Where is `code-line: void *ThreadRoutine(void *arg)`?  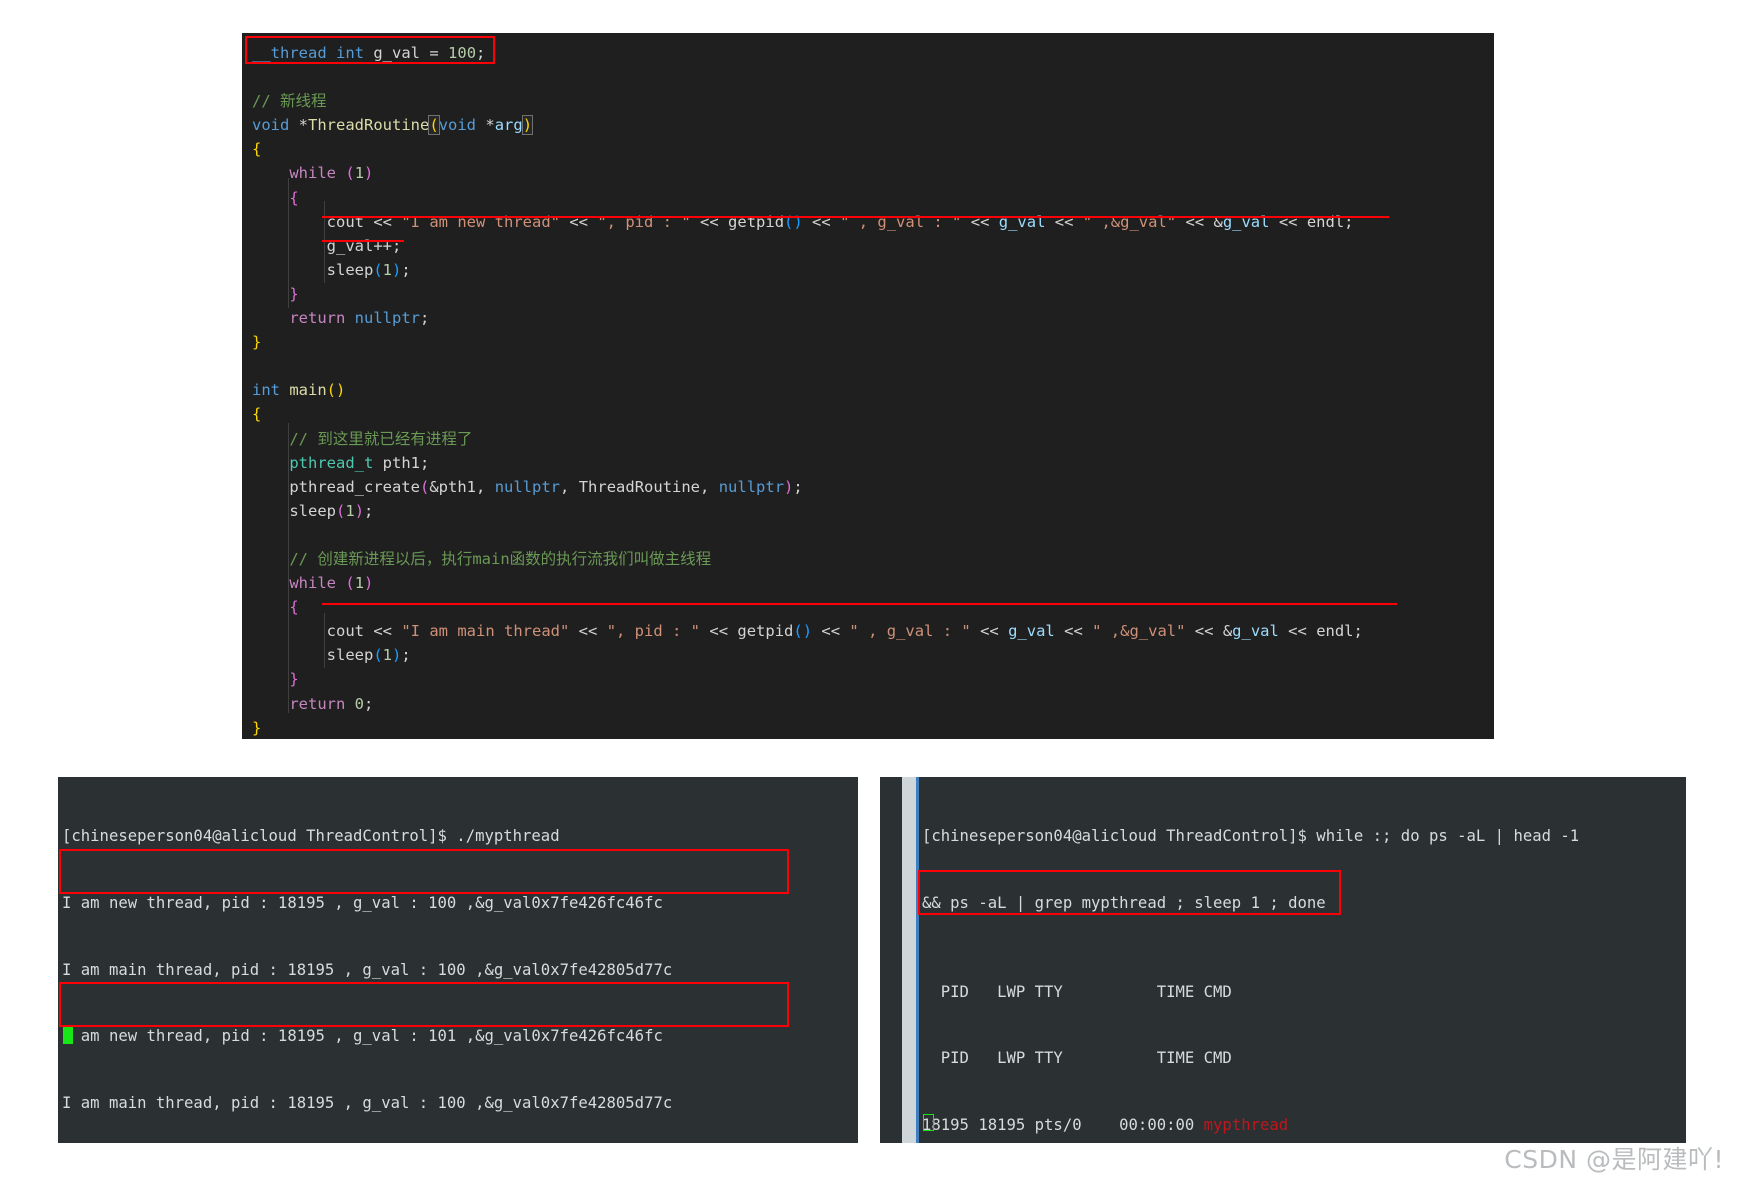
code-line: void *ThreadRoutine(void *arg) is located at coordinates (393, 125).